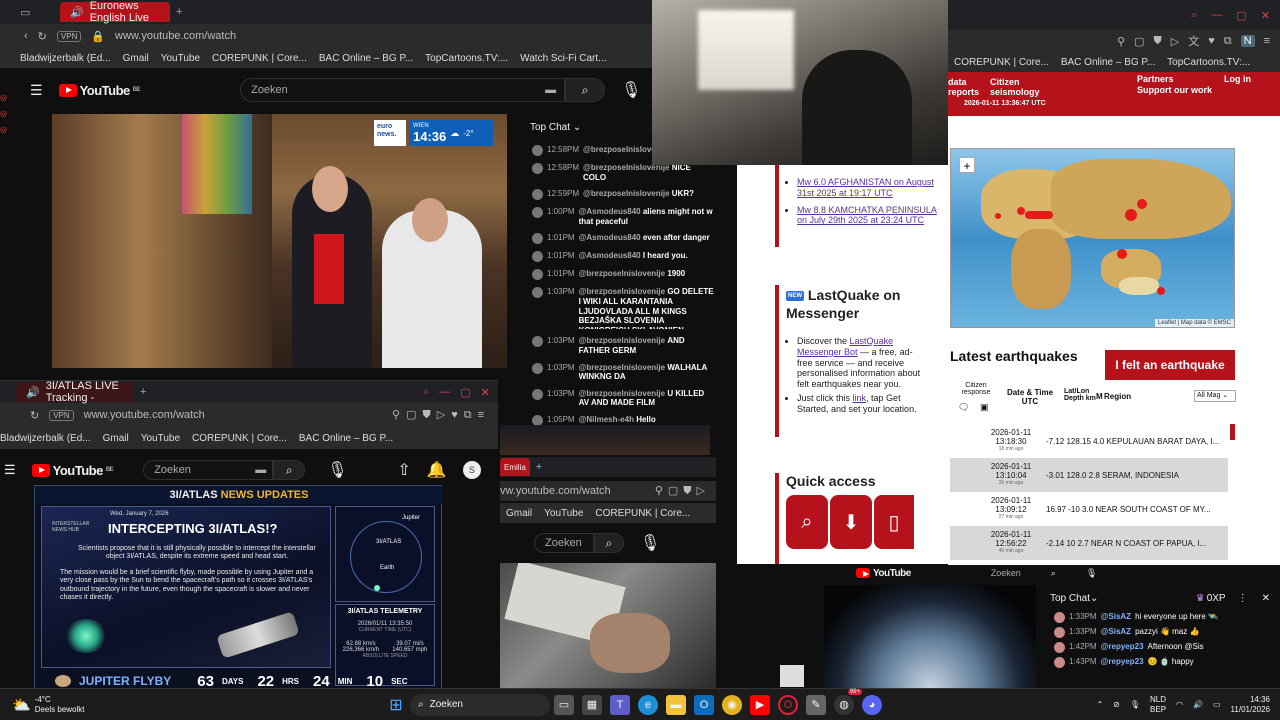 This screenshot has width=1280, height=720. Describe the element at coordinates (563, 513) in the screenshot. I see `bookmark-item: YouTube` at that location.